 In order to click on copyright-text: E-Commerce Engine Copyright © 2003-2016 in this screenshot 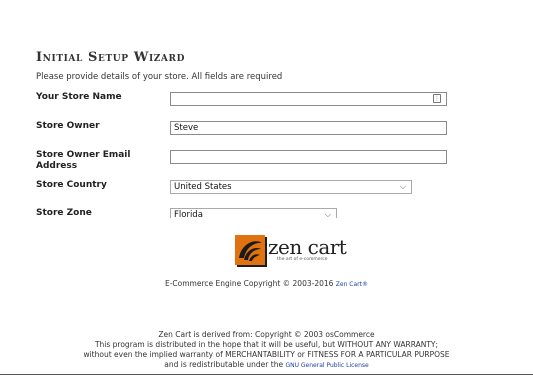, I will do `click(249, 283)`.